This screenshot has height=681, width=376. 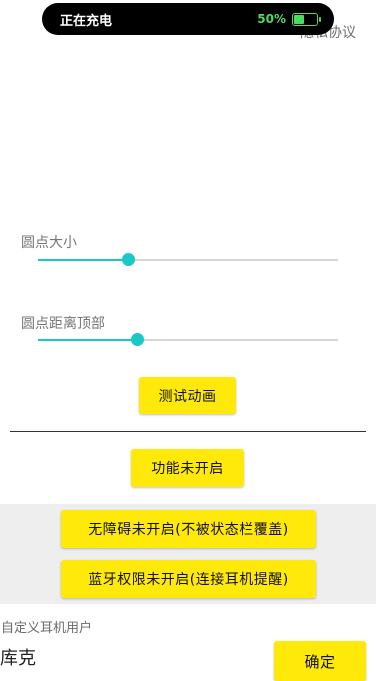 I want to click on bluetooth-permission-button: 蓝牙权限未开启(连接耳机提醒), so click(x=188, y=579).